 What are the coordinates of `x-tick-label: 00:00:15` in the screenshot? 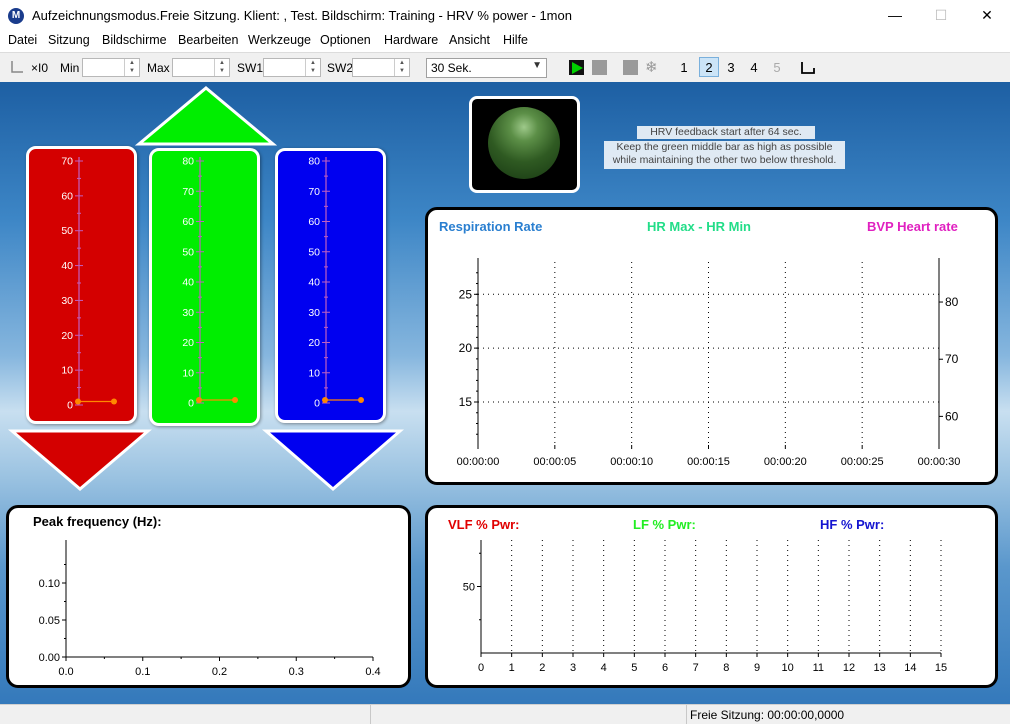 It's located at (708, 462).